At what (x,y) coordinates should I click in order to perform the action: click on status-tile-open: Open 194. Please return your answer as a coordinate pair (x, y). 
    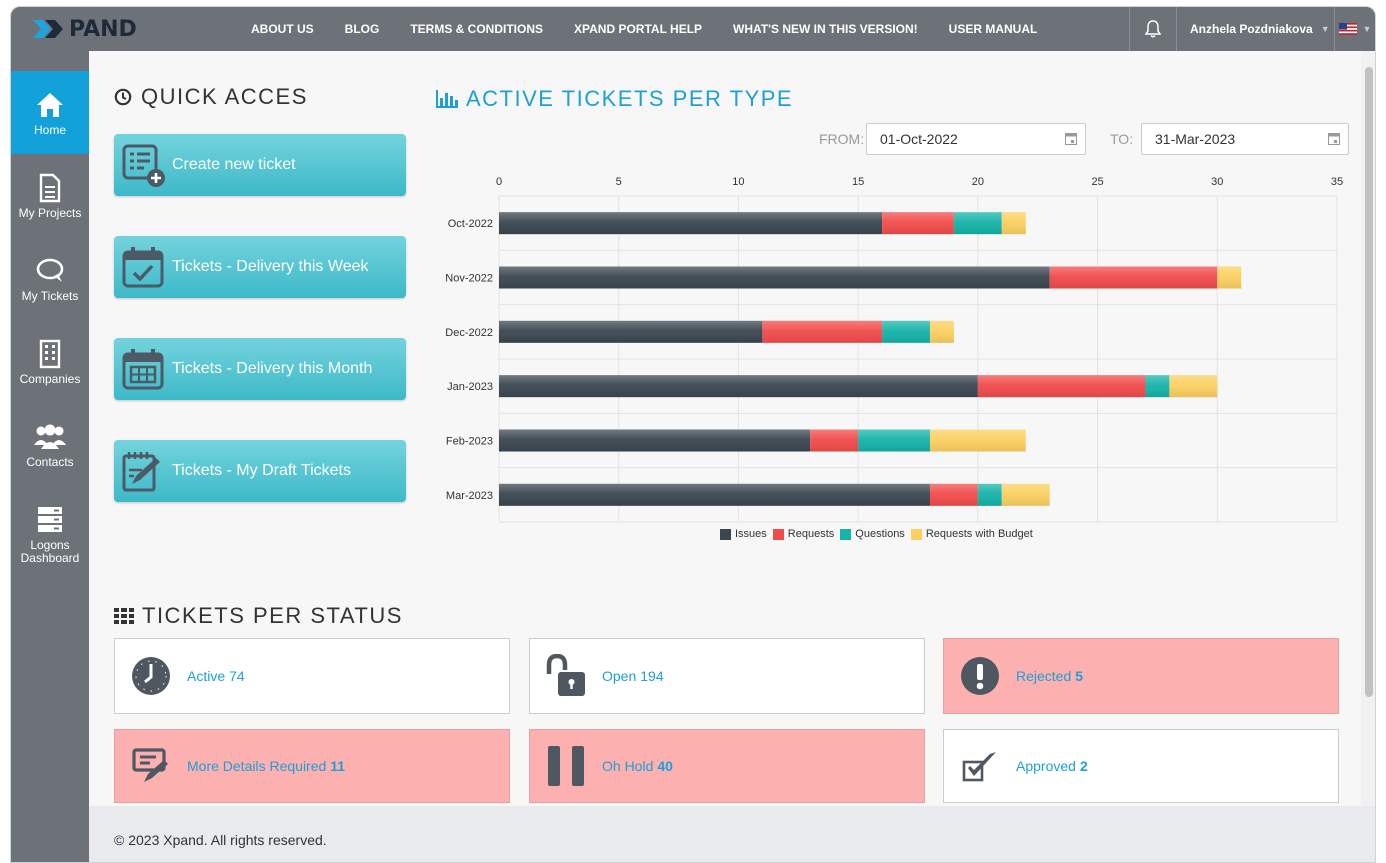
    Looking at the image, I should click on (727, 676).